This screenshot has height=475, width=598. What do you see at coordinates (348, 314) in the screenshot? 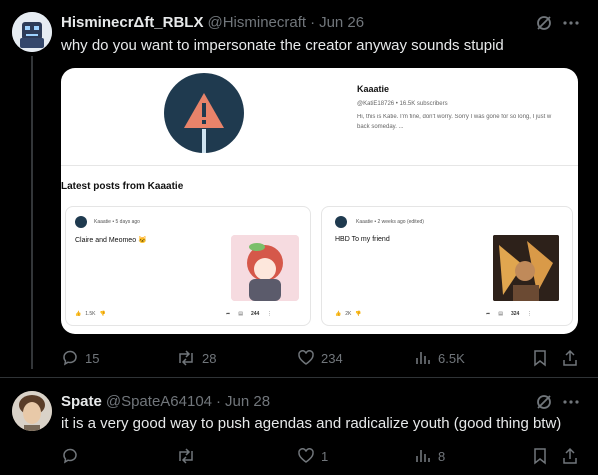
I see `post-likes: 2K` at bounding box center [348, 314].